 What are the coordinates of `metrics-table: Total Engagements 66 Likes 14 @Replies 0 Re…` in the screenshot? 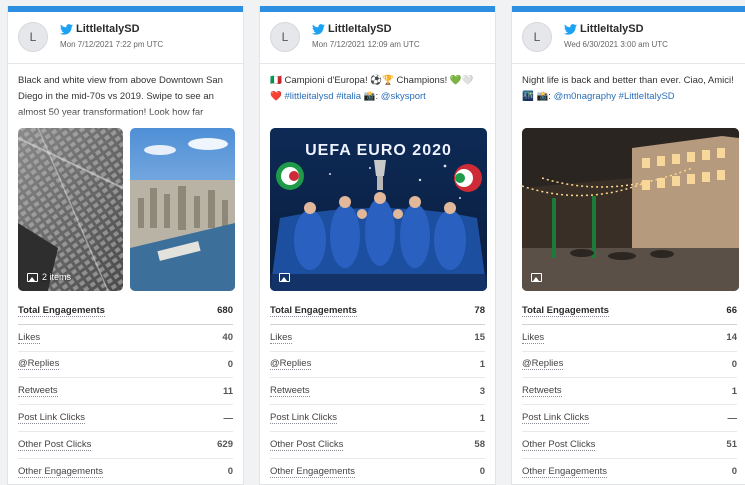 It's located at (629, 391).